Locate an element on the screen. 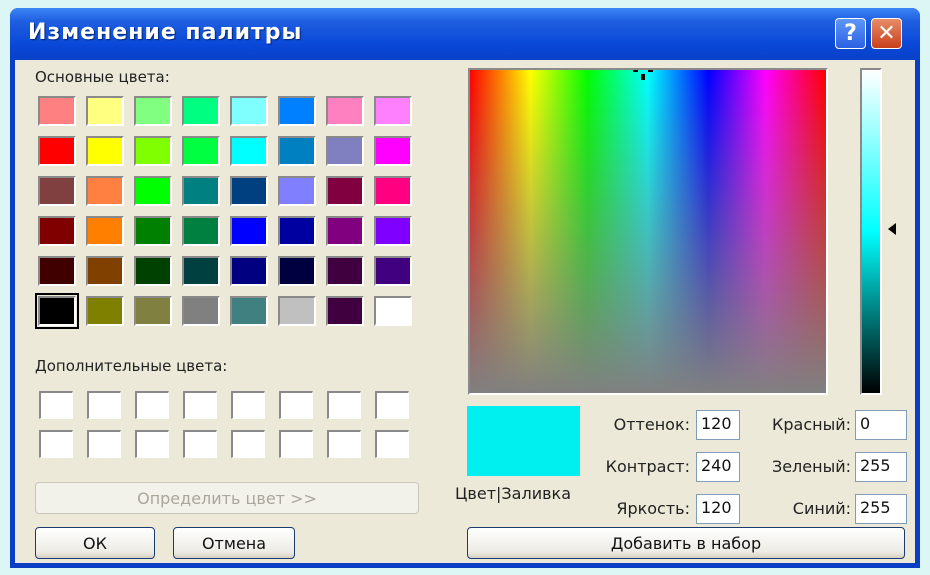 This screenshot has height=575, width=930. luminance-slider is located at coordinates (871, 231).